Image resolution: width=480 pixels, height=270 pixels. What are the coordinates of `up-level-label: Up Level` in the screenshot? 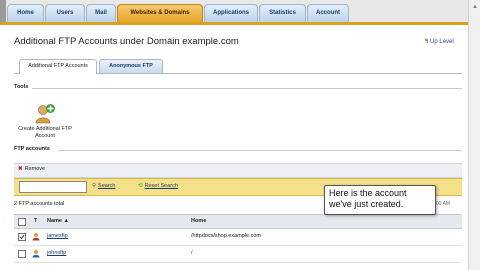 It's located at (442, 42).